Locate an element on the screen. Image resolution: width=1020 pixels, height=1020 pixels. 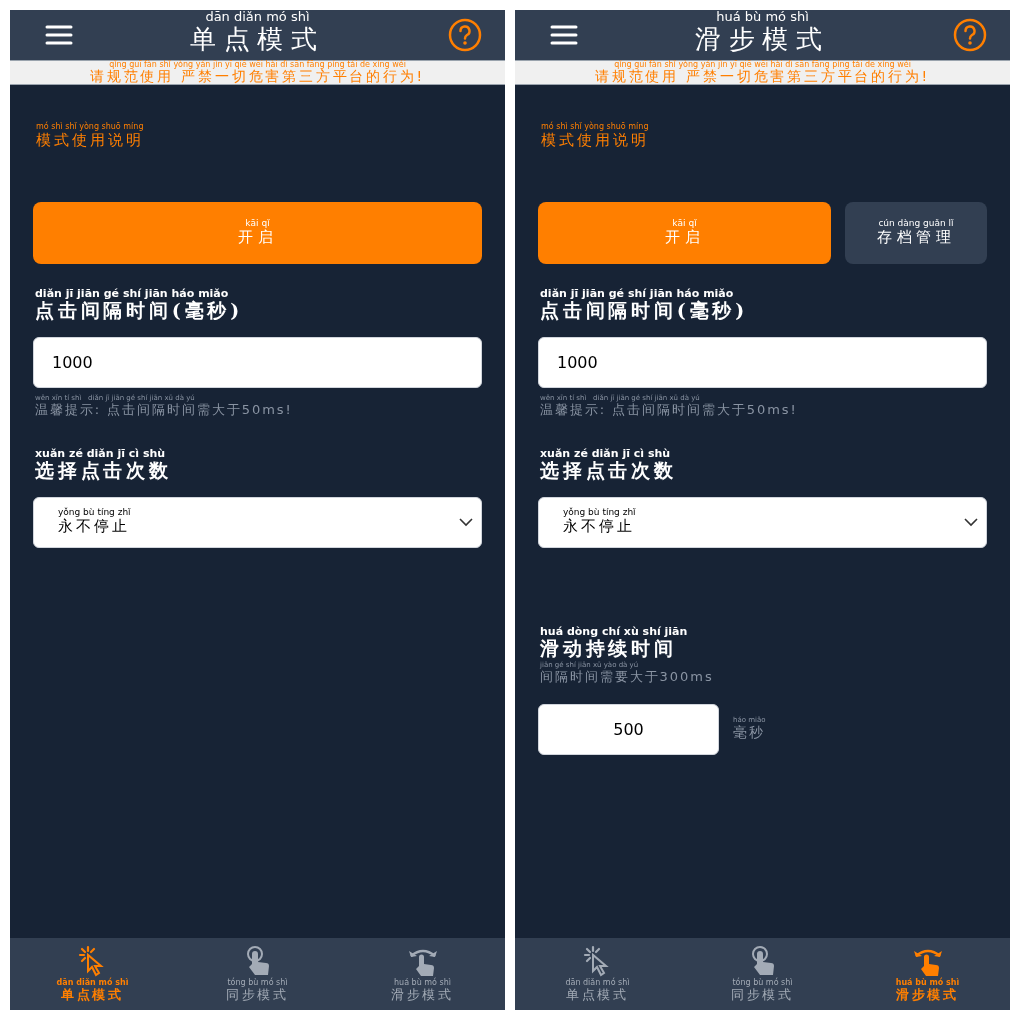
title-pinyin: huá bù mó shì is located at coordinates (762, 16).